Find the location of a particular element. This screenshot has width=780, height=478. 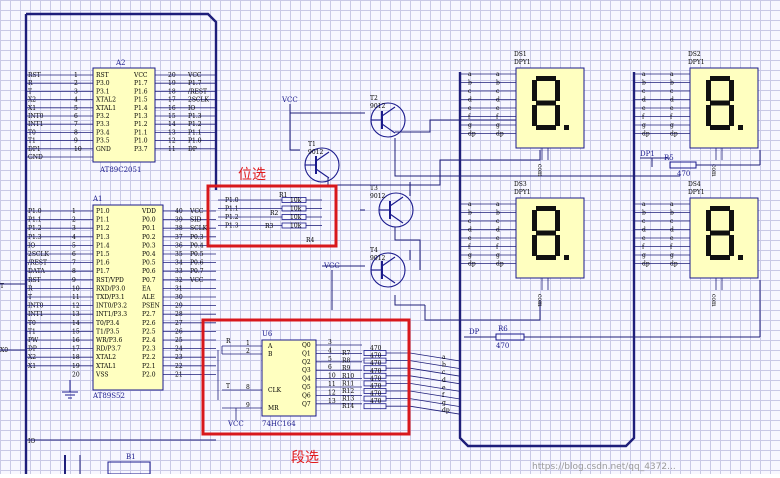

a1-pin-number: 13 is located at coordinates (76, 314).